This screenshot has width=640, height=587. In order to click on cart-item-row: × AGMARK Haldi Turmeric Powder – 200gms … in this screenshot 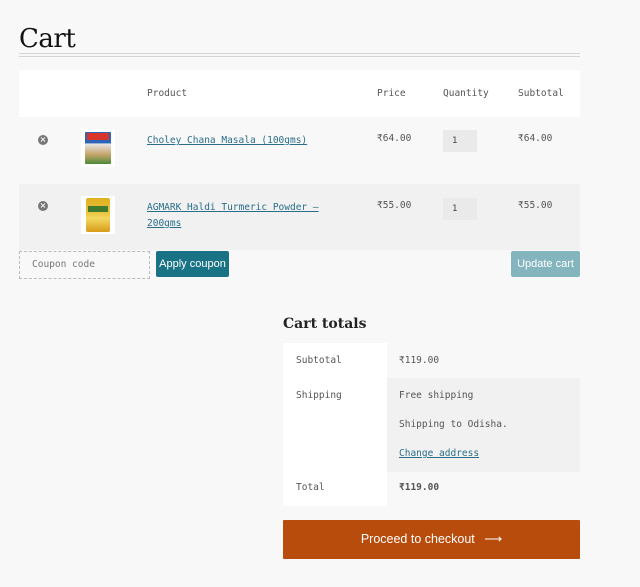, I will do `click(299, 217)`.